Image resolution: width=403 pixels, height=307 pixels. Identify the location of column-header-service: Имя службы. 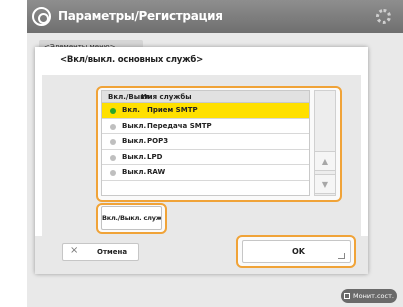
(166, 97).